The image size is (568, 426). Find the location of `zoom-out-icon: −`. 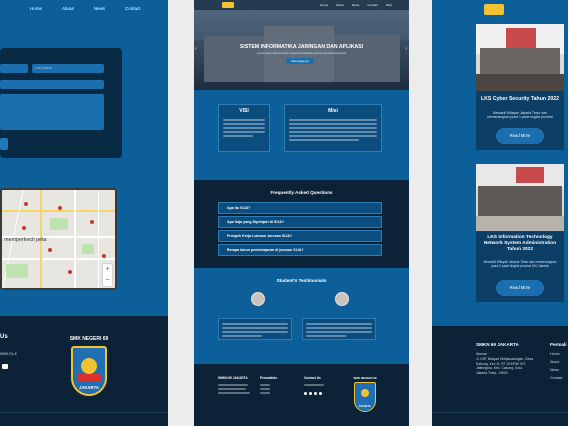

zoom-out-icon: − is located at coordinates (107, 280).